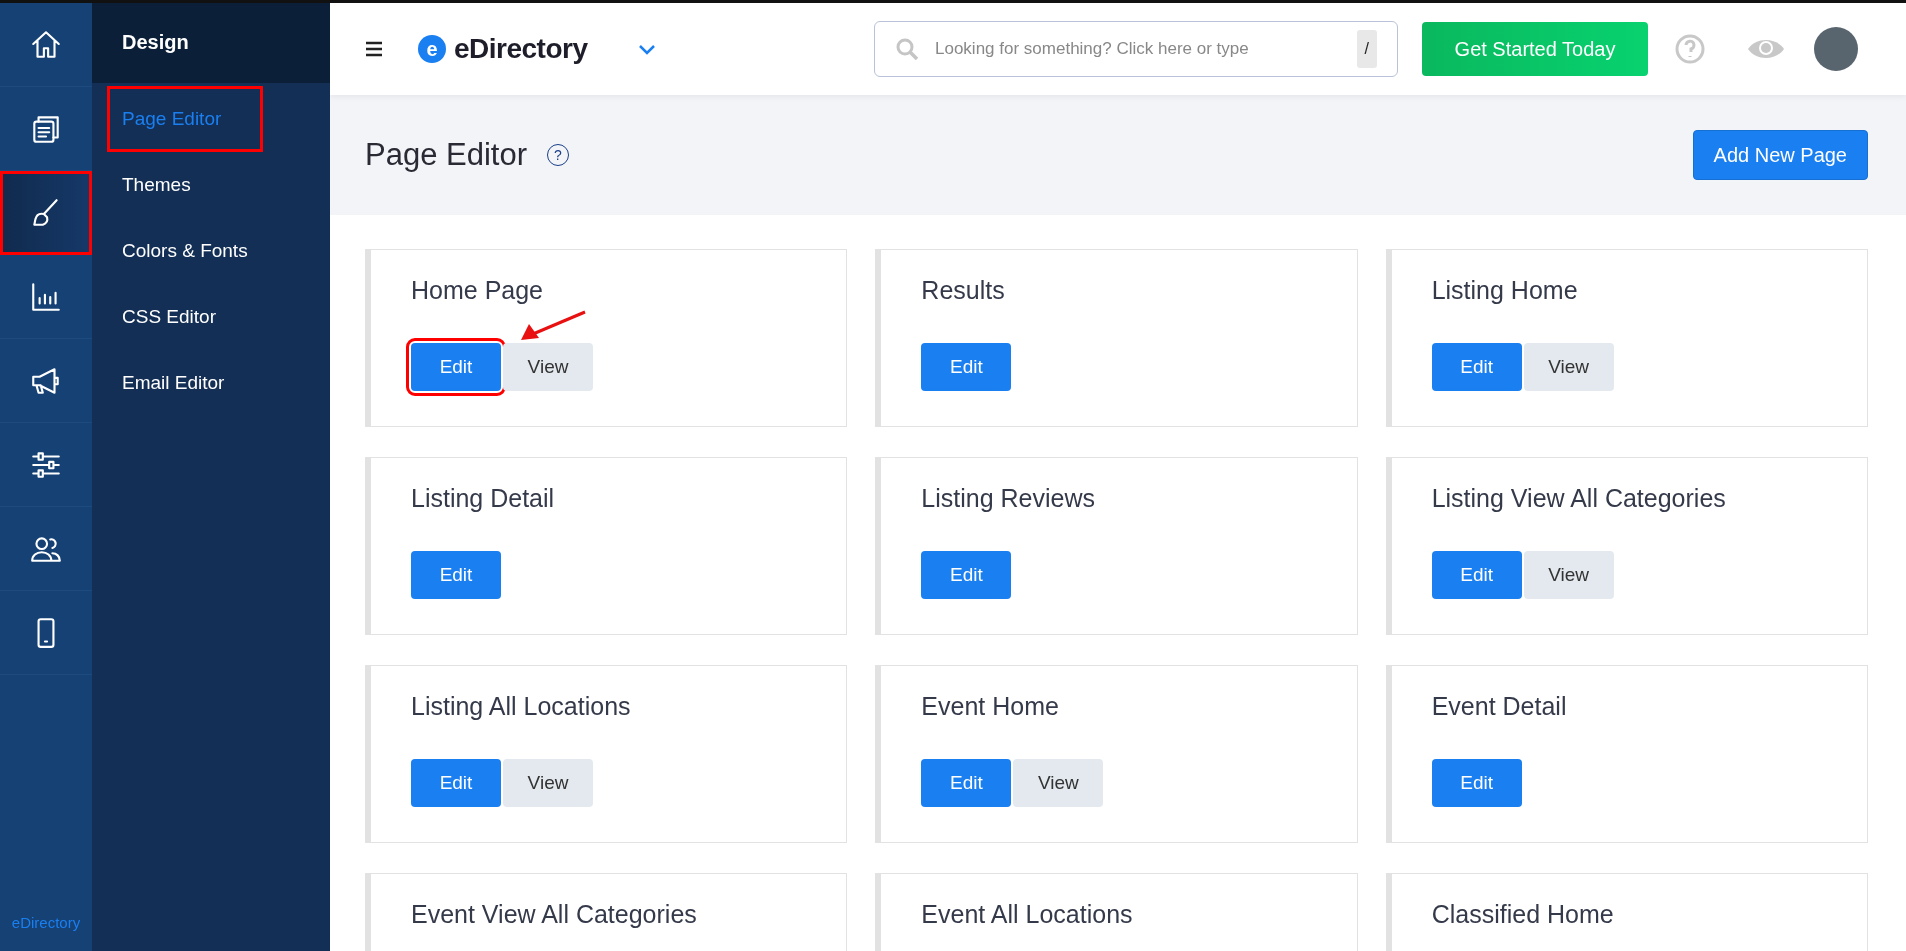 This screenshot has width=1906, height=951. I want to click on footer-label: eDirectory, so click(46, 923).